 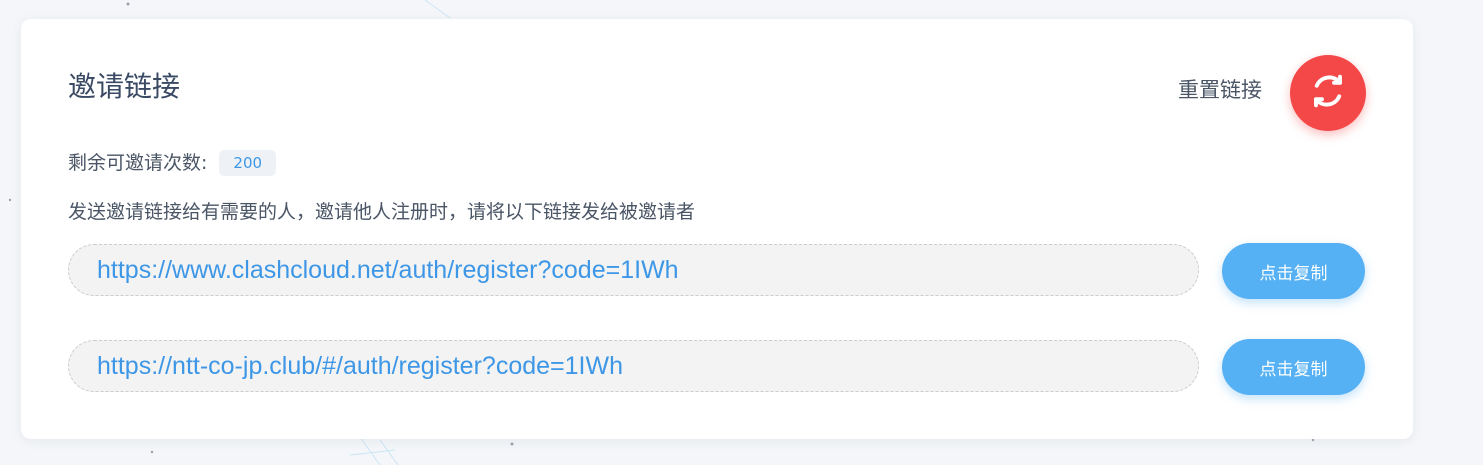 What do you see at coordinates (248, 163) in the screenshot?
I see `remaining-invites-badge: 200` at bounding box center [248, 163].